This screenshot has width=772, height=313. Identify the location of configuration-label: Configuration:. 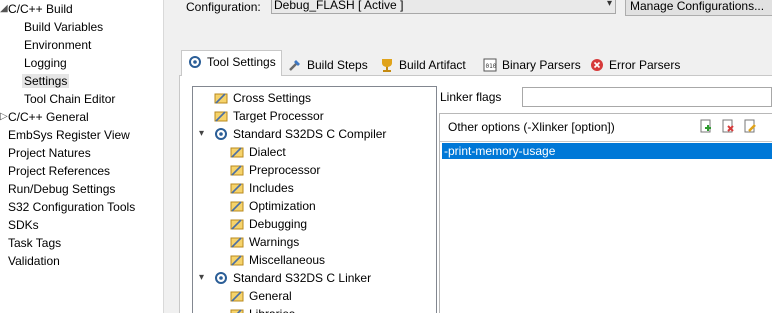
(223, 7).